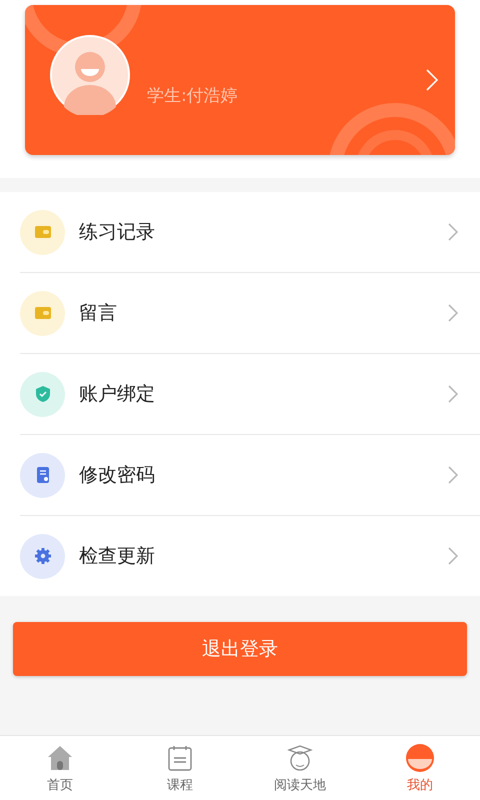 Image resolution: width=480 pixels, height=800 pixels. Describe the element at coordinates (180, 768) in the screenshot. I see `tab: 课程` at that location.